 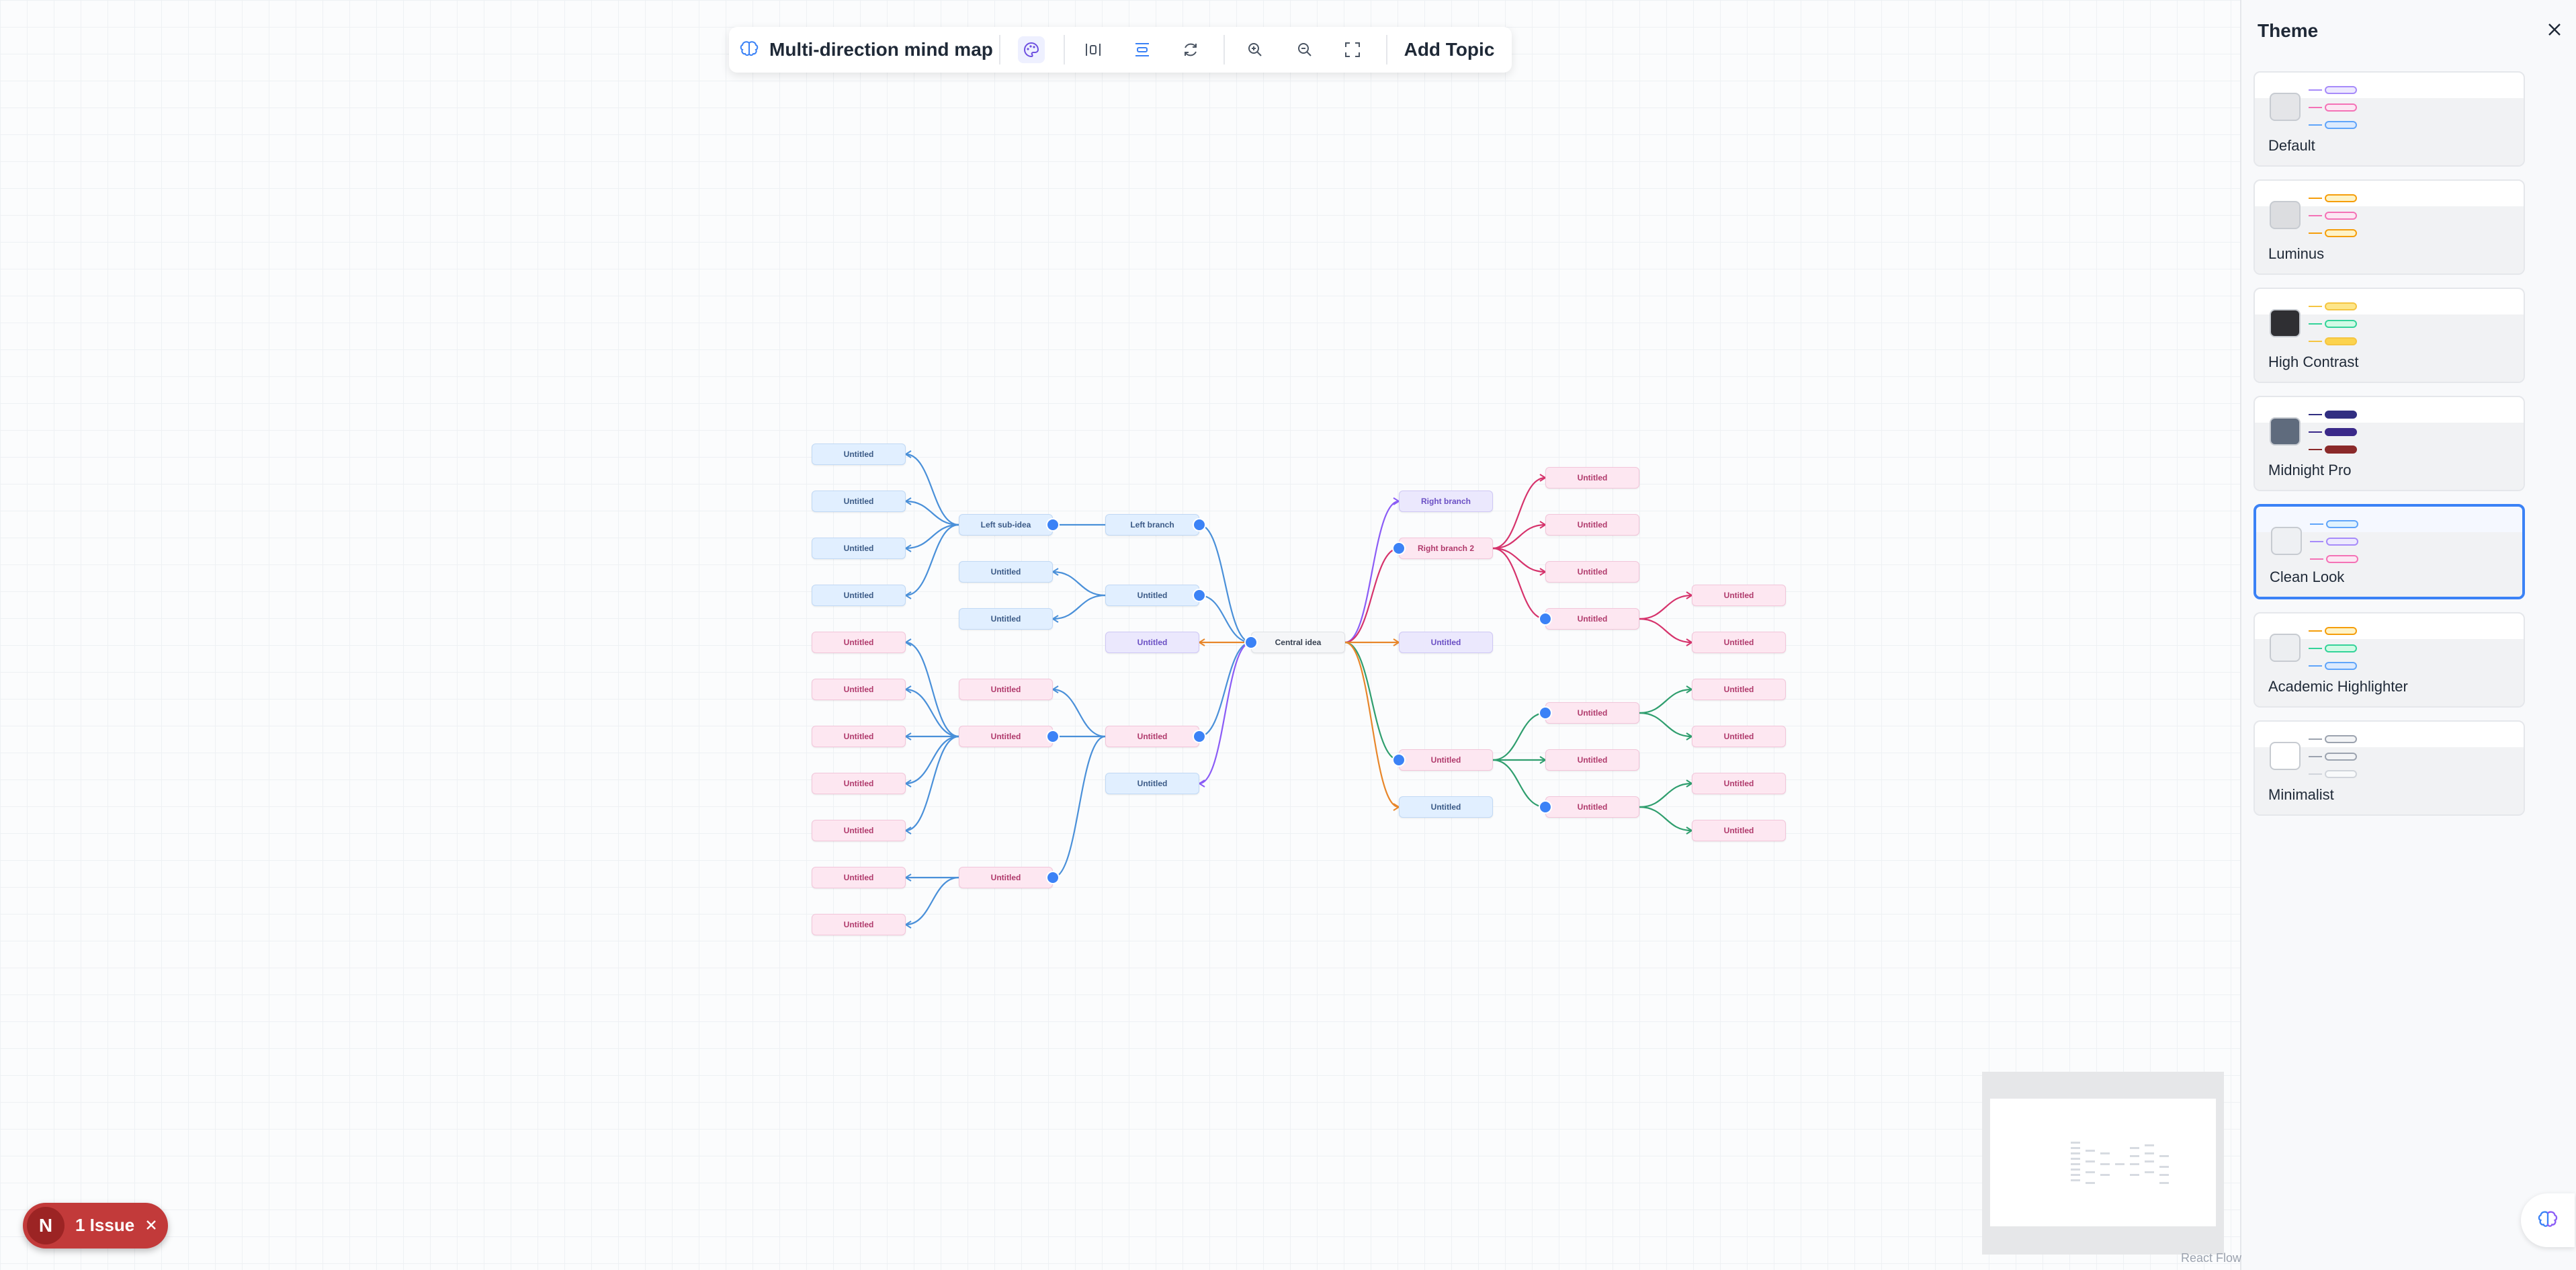 I want to click on refresh-icon, so click(x=1190, y=50).